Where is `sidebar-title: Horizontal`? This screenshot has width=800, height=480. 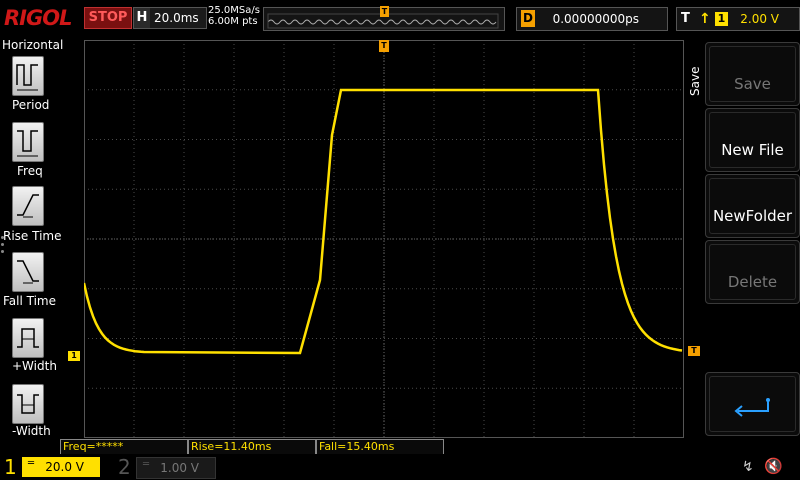
sidebar-title: Horizontal is located at coordinates (33, 45).